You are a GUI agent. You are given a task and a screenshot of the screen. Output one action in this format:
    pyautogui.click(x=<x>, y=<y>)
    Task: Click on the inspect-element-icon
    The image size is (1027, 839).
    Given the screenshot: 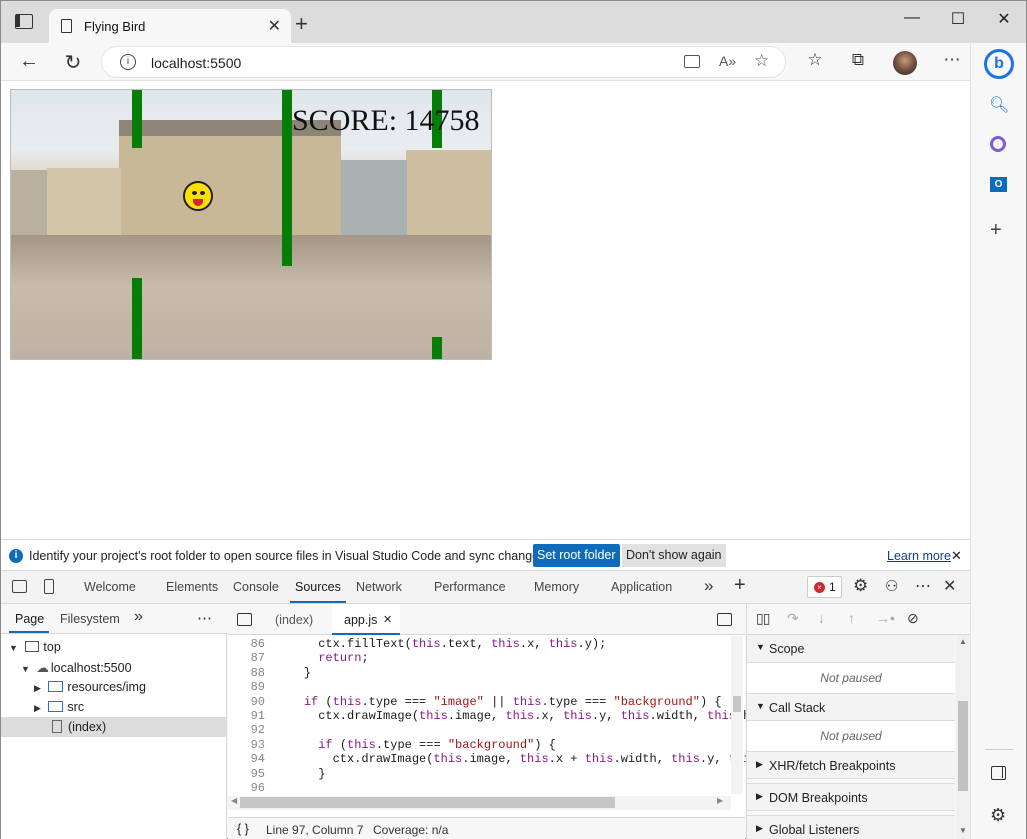 What is the action you would take?
    pyautogui.click(x=19, y=586)
    